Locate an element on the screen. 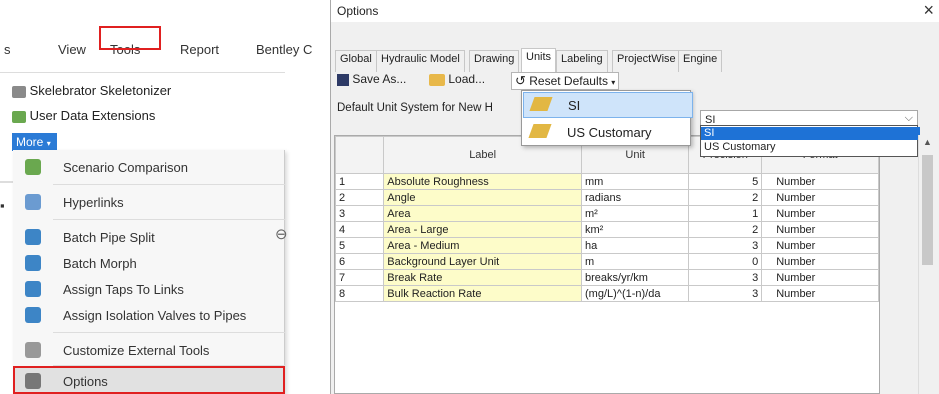 This screenshot has width=939, height=394. unit-cell: m² is located at coordinates (635, 213).